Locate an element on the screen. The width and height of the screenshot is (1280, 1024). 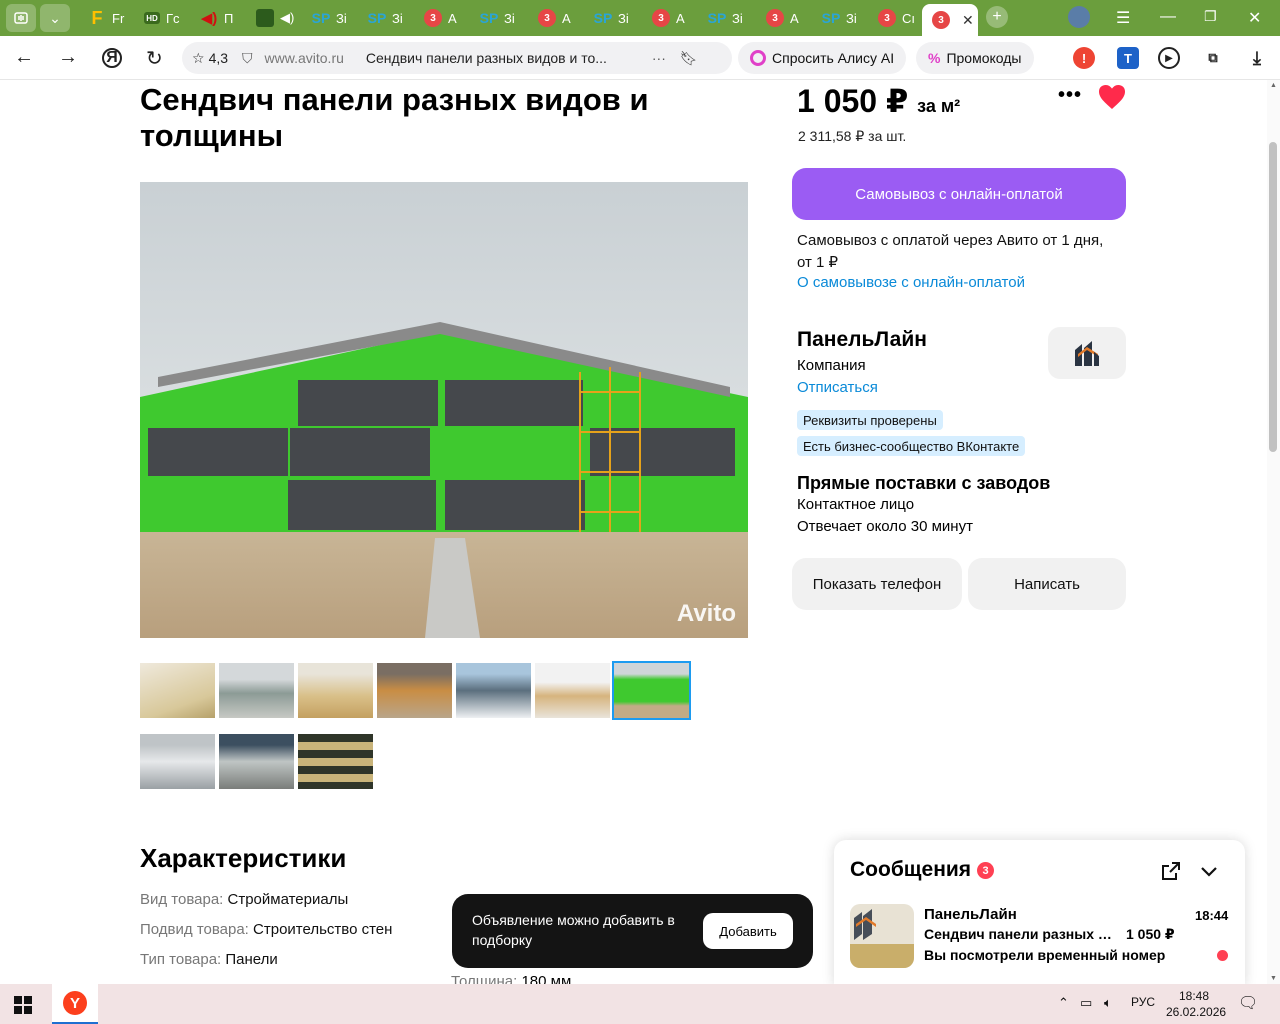
shield-icon: ⛉ is located at coordinates (247, 58).